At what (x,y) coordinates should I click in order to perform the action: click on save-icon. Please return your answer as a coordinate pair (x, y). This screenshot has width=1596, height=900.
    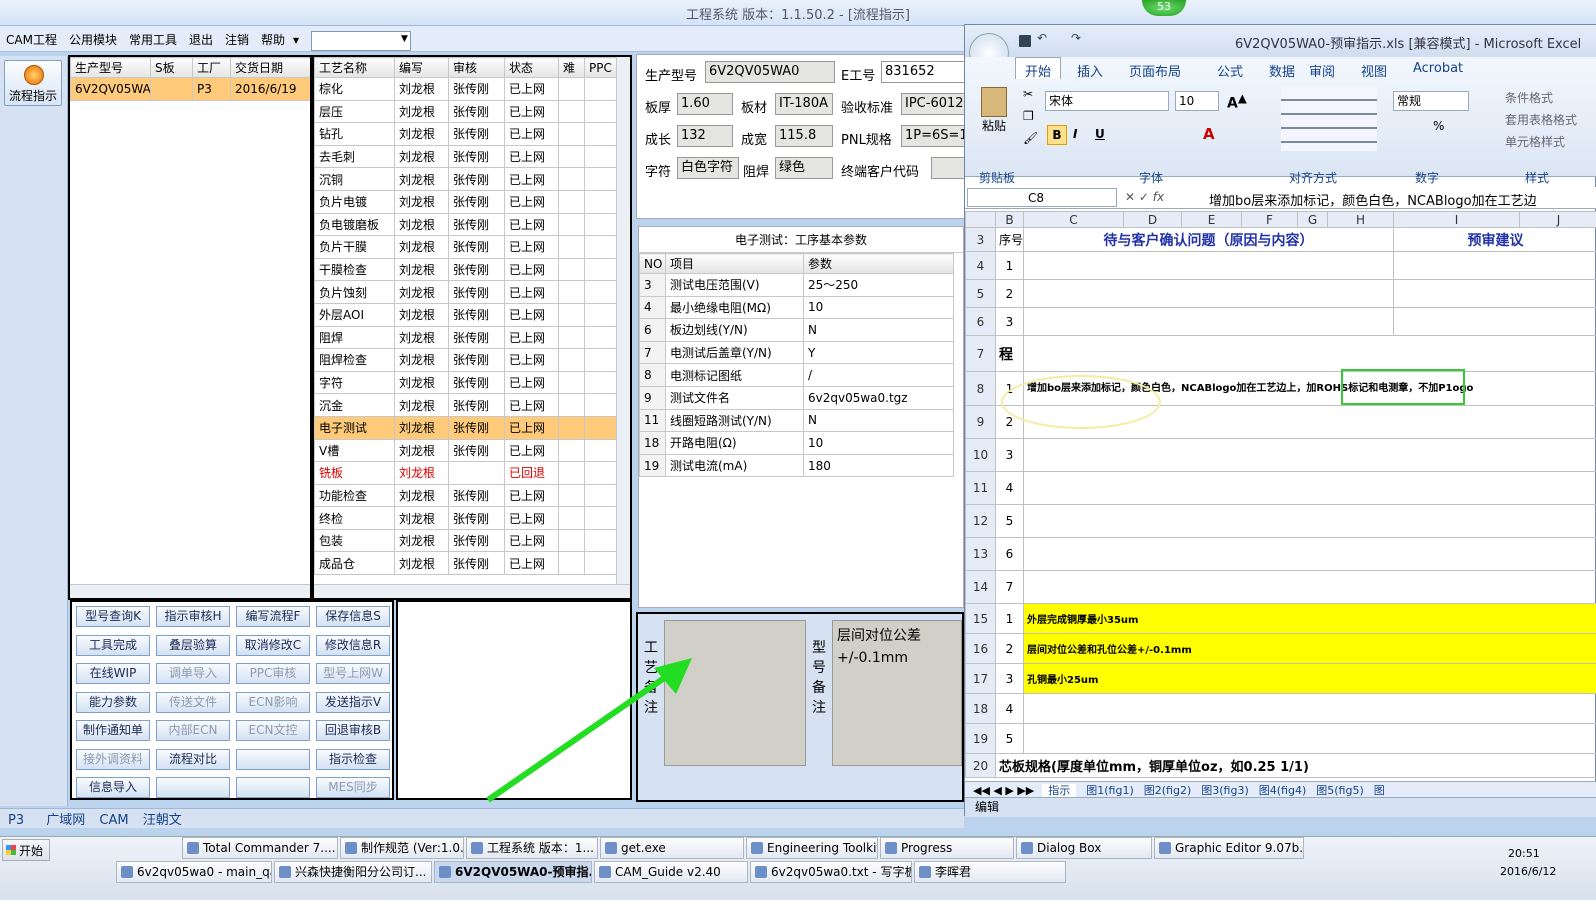
    Looking at the image, I should click on (1025, 41).